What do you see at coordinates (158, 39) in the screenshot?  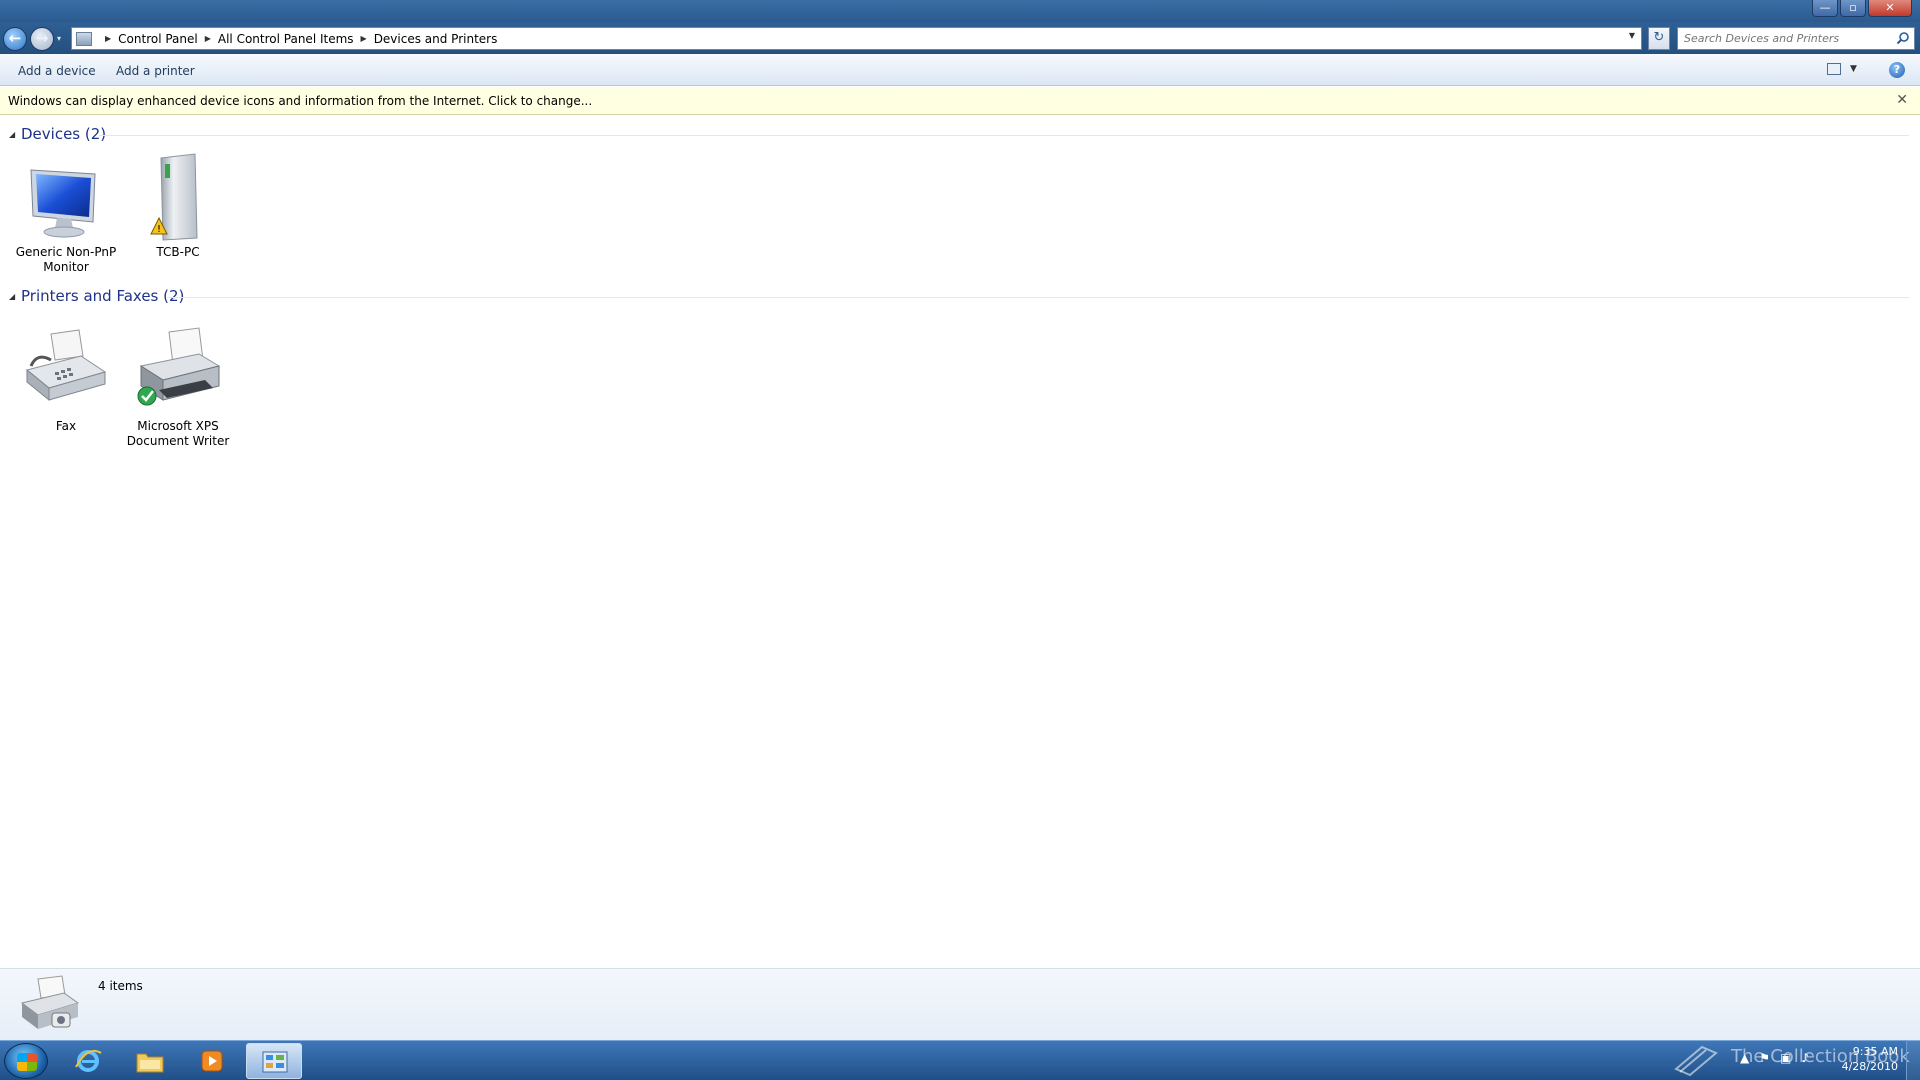 I see `breadcrumb-control-panel: Control Panel` at bounding box center [158, 39].